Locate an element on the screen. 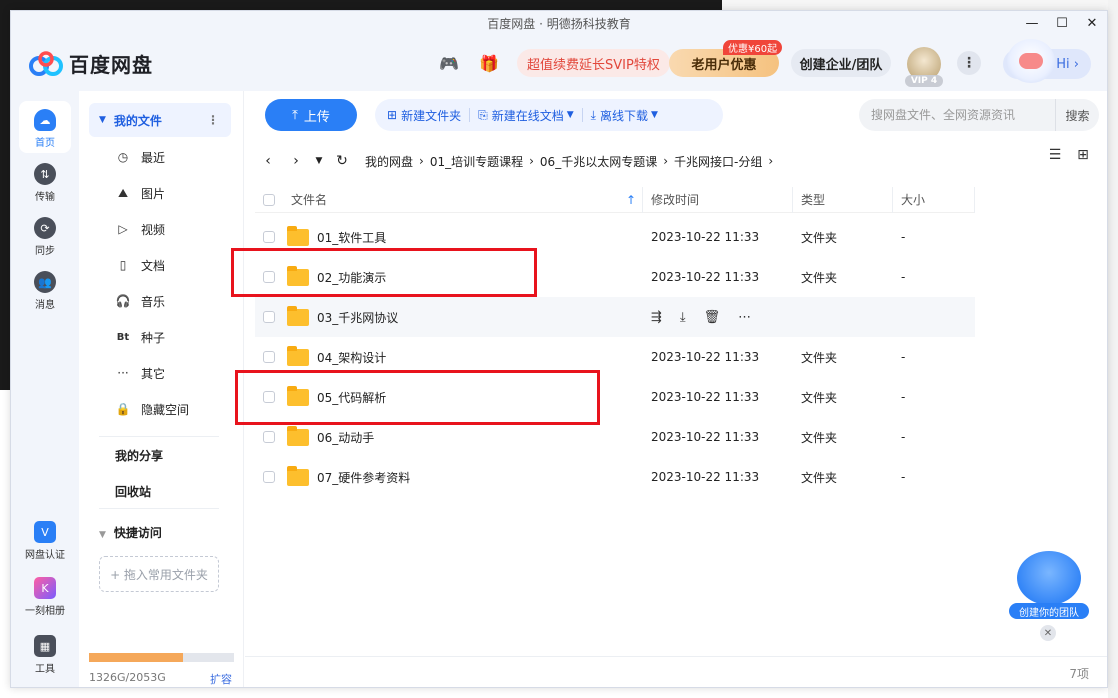 The image size is (1118, 698). sidebar-recycle-bin: 回收站 is located at coordinates (133, 491).